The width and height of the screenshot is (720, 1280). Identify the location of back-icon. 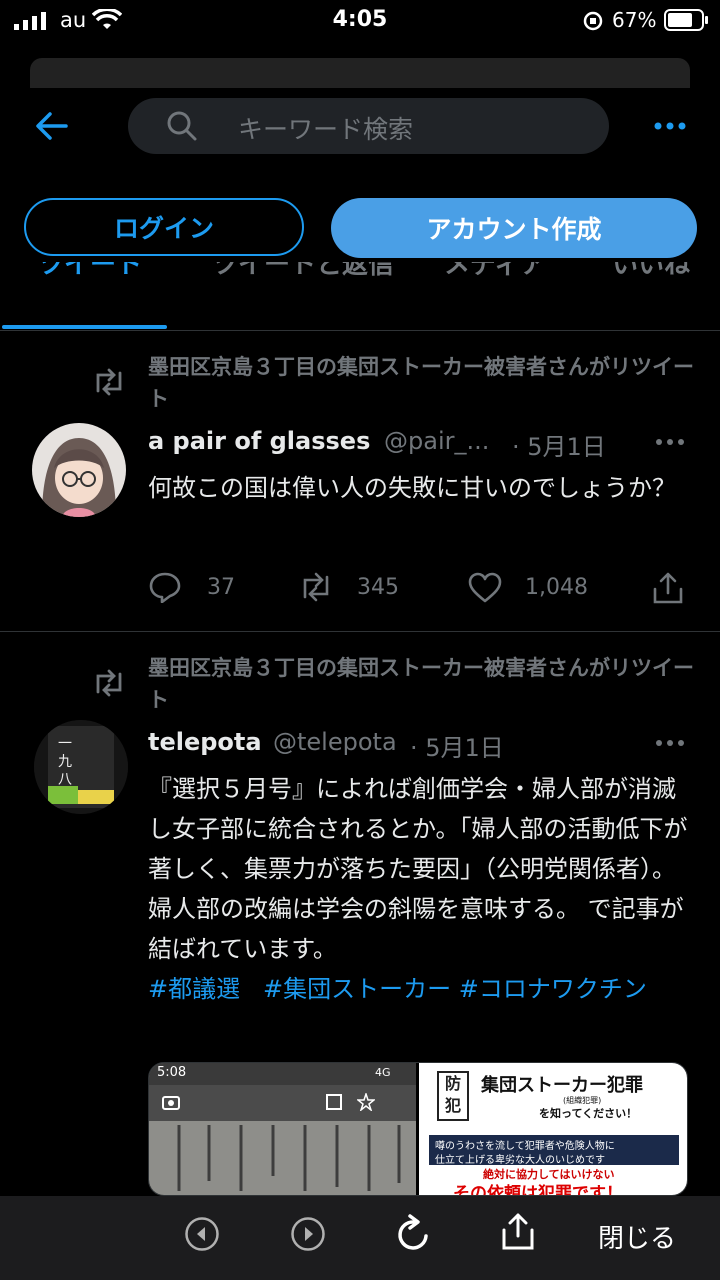
(202, 1234).